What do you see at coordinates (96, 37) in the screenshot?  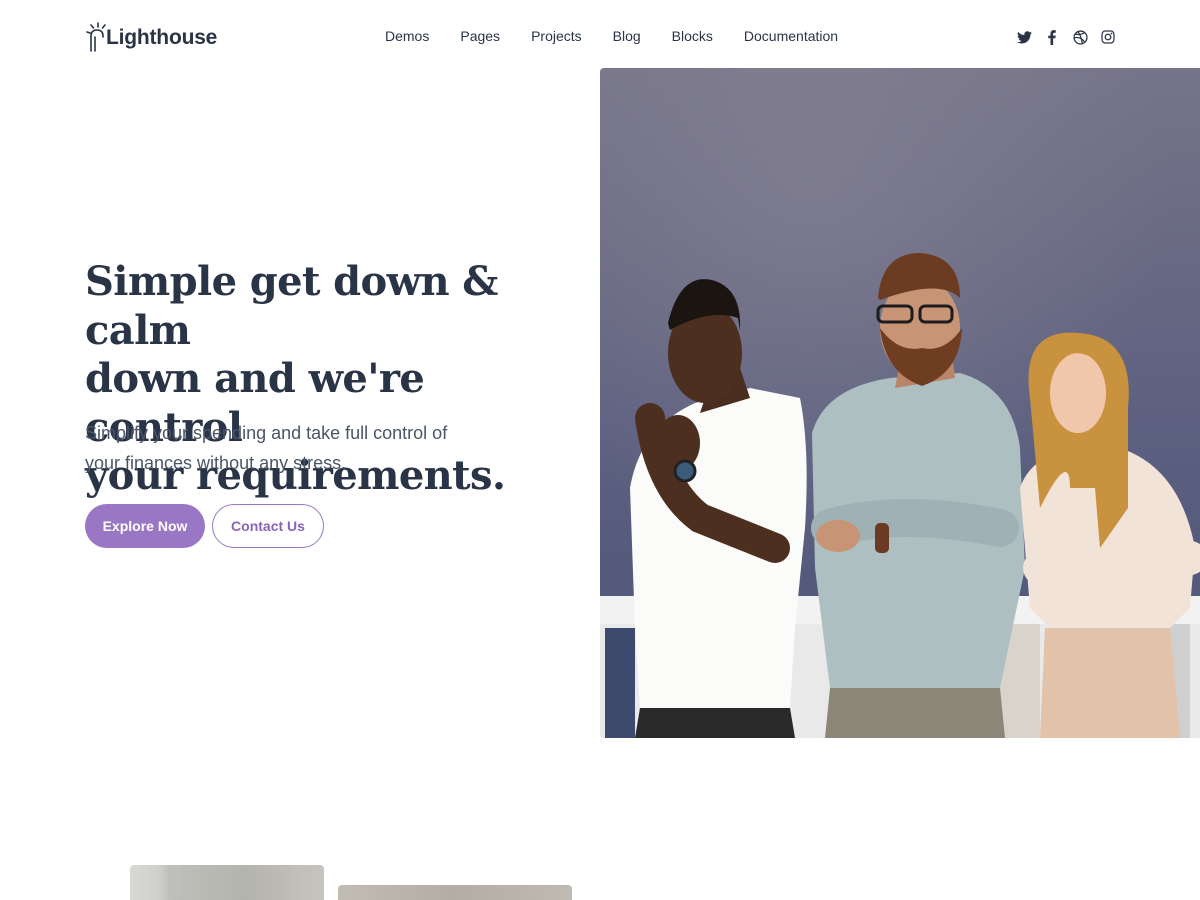 I see `lighthouse-logo-icon` at bounding box center [96, 37].